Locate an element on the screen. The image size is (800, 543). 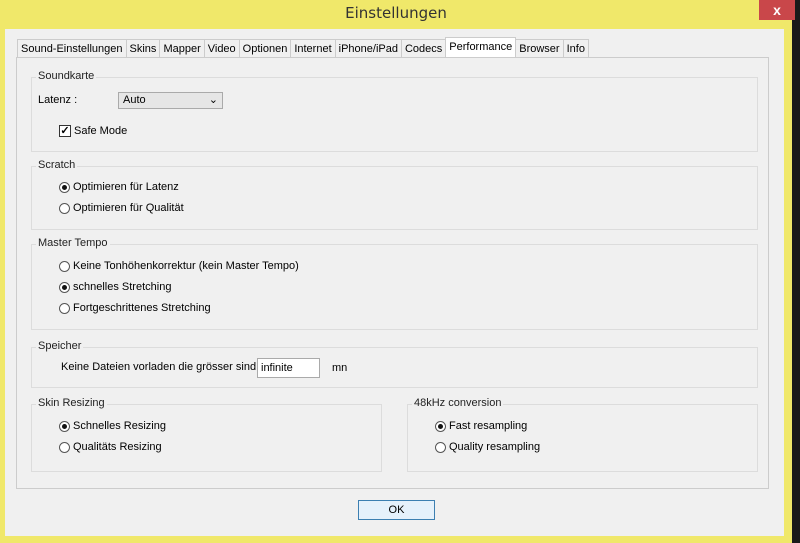
tab-sound-einstellungen: Sound-Einstellungen is located at coordinates (72, 48).